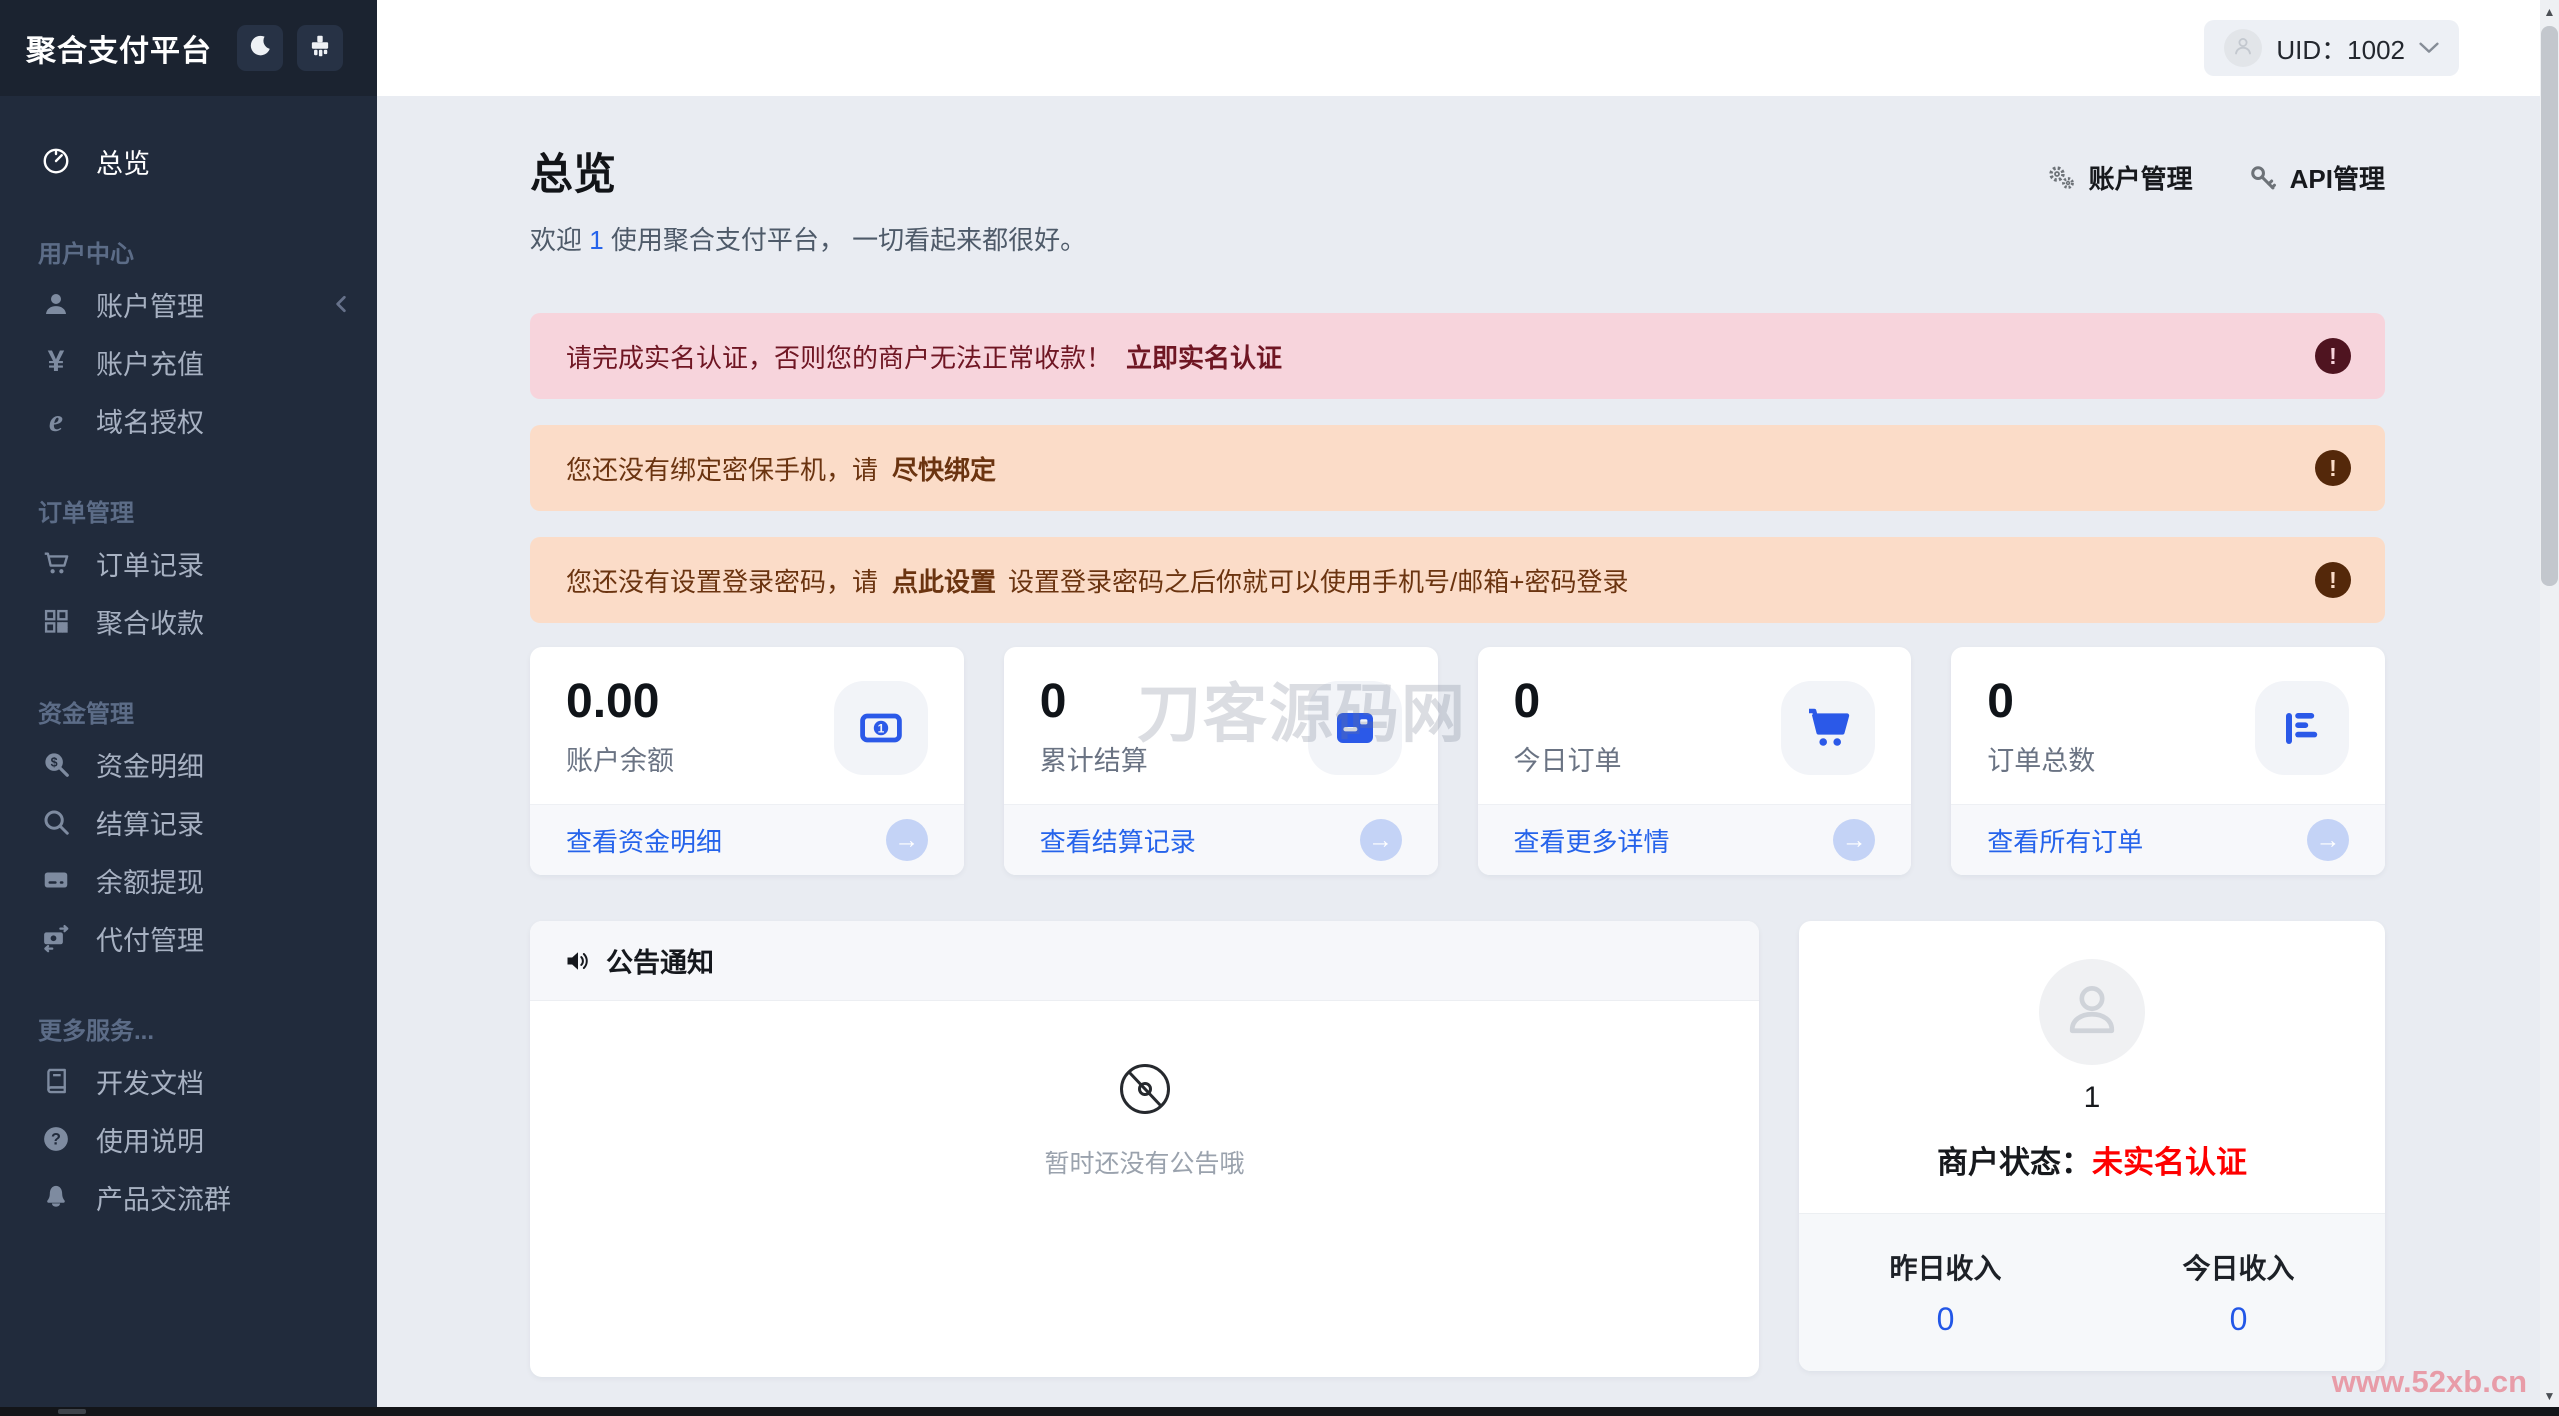 Image resolution: width=2559 pixels, height=1416 pixels. I want to click on speaker-icon, so click(578, 961).